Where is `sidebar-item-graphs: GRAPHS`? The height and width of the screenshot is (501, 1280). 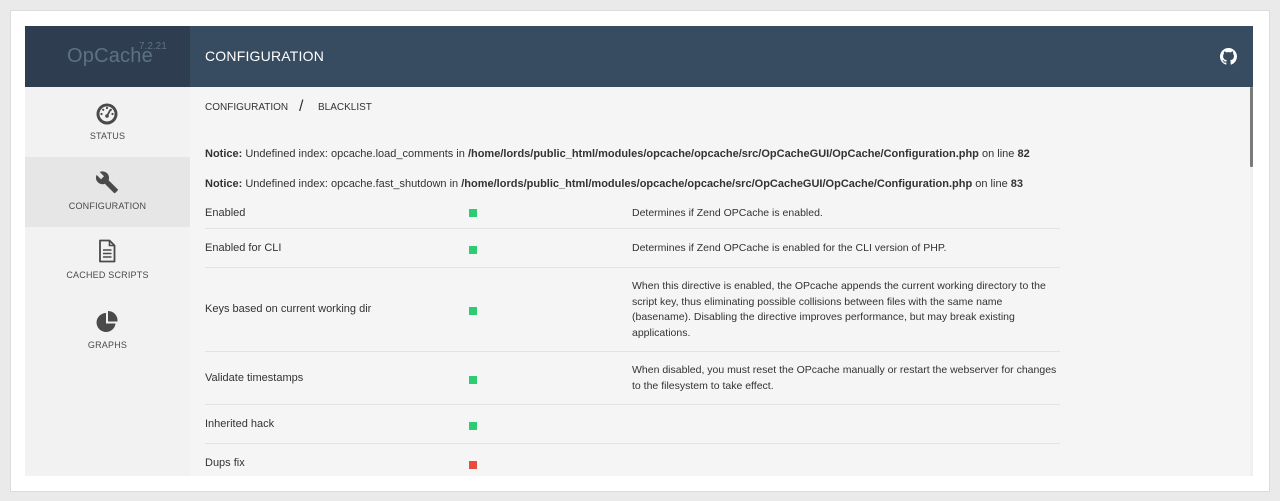 sidebar-item-graphs: GRAPHS is located at coordinates (107, 332).